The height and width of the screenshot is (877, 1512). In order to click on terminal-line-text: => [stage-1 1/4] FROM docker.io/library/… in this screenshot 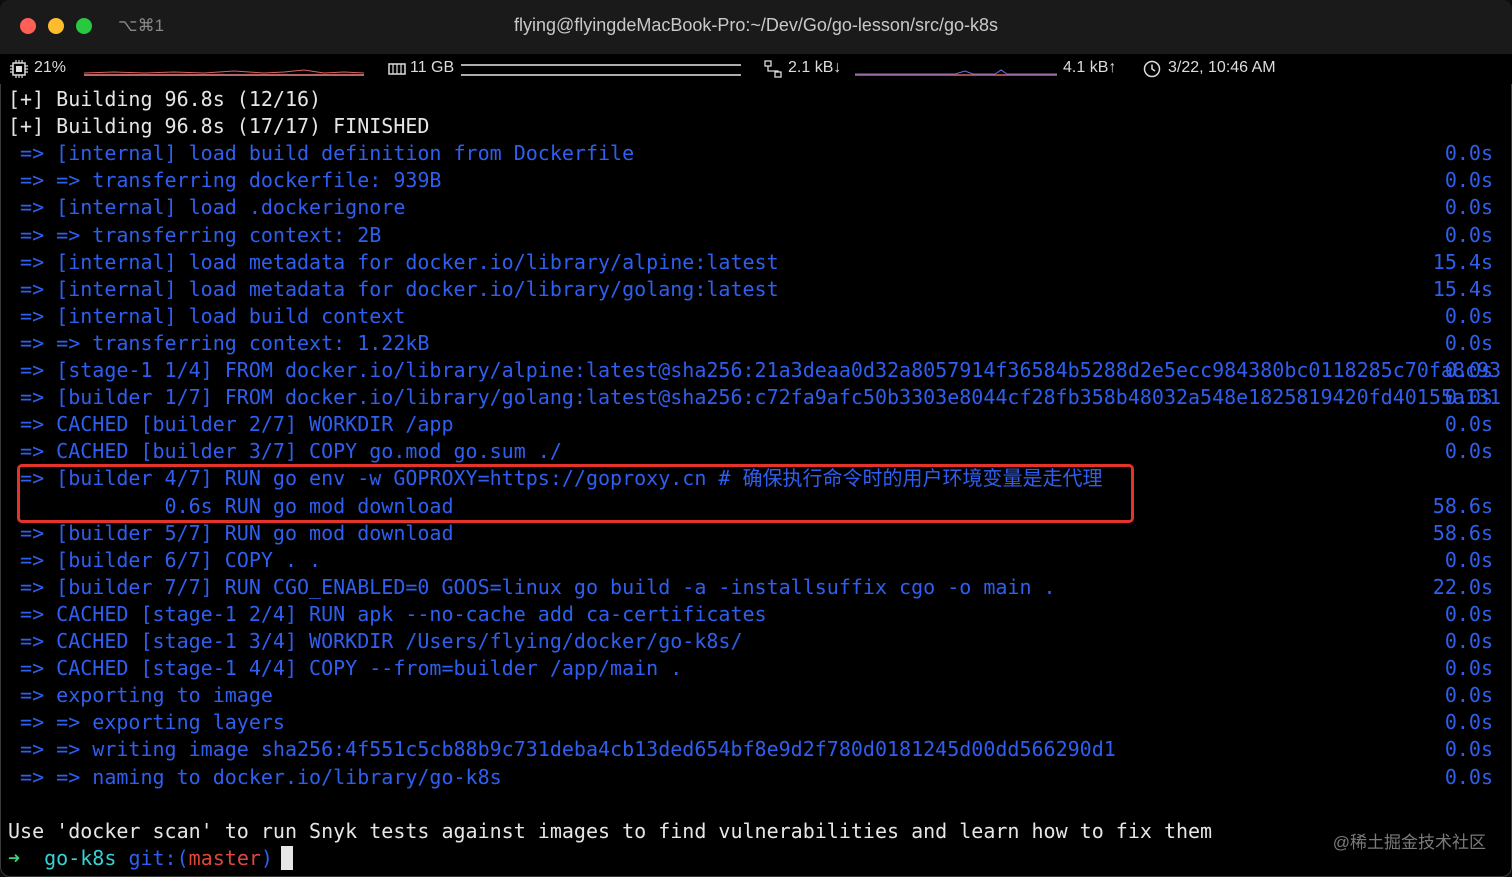, I will do `click(755, 370)`.